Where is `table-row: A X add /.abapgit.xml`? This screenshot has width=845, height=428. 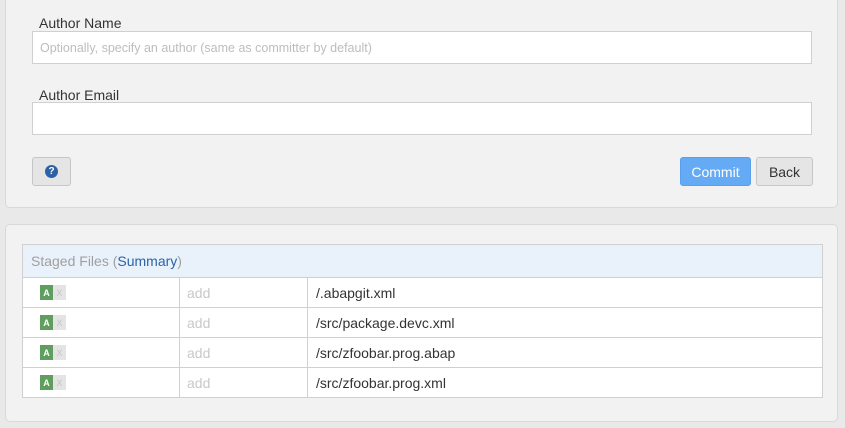 table-row: A X add /.abapgit.xml is located at coordinates (422, 293).